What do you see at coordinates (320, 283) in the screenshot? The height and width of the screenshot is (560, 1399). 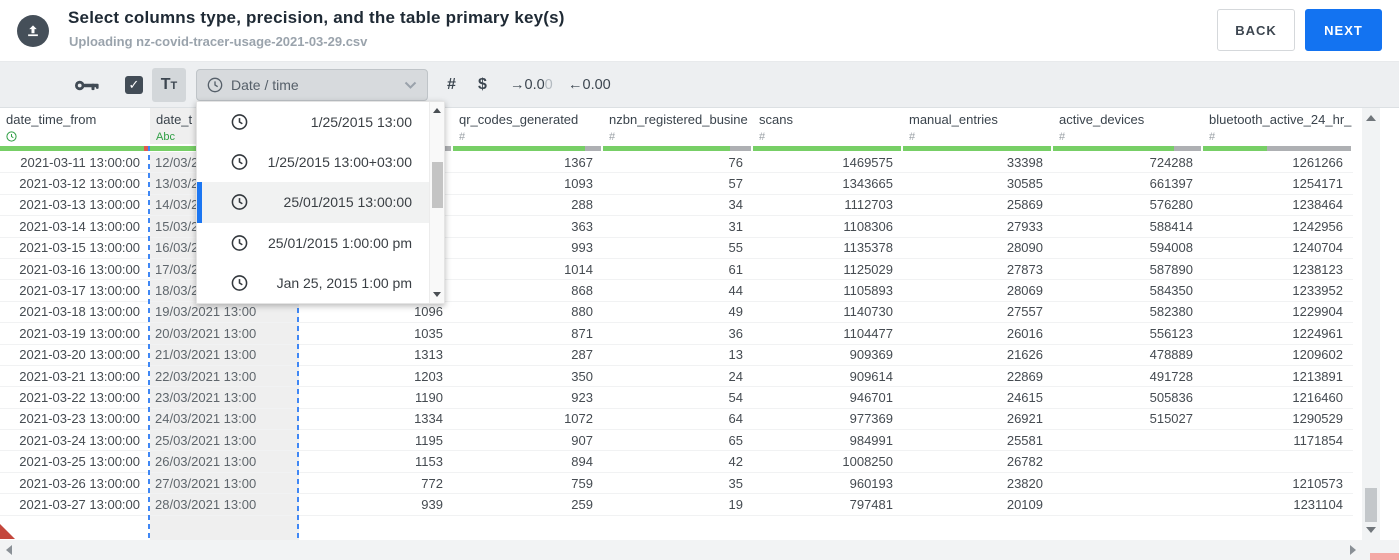 I see `format-option: Jan 25, 2015 1:00 pm` at bounding box center [320, 283].